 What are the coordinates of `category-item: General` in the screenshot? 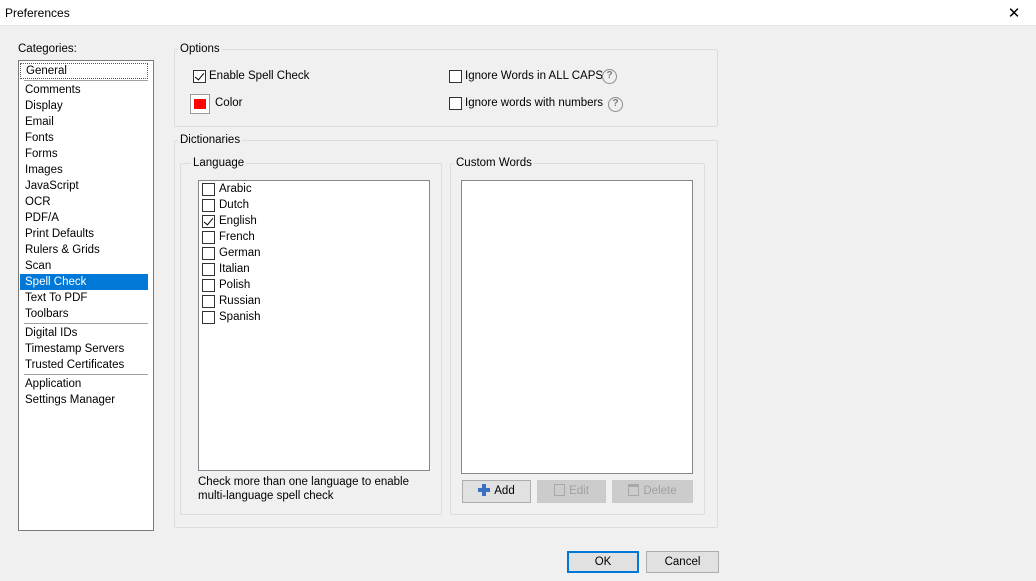 It's located at (84, 71).